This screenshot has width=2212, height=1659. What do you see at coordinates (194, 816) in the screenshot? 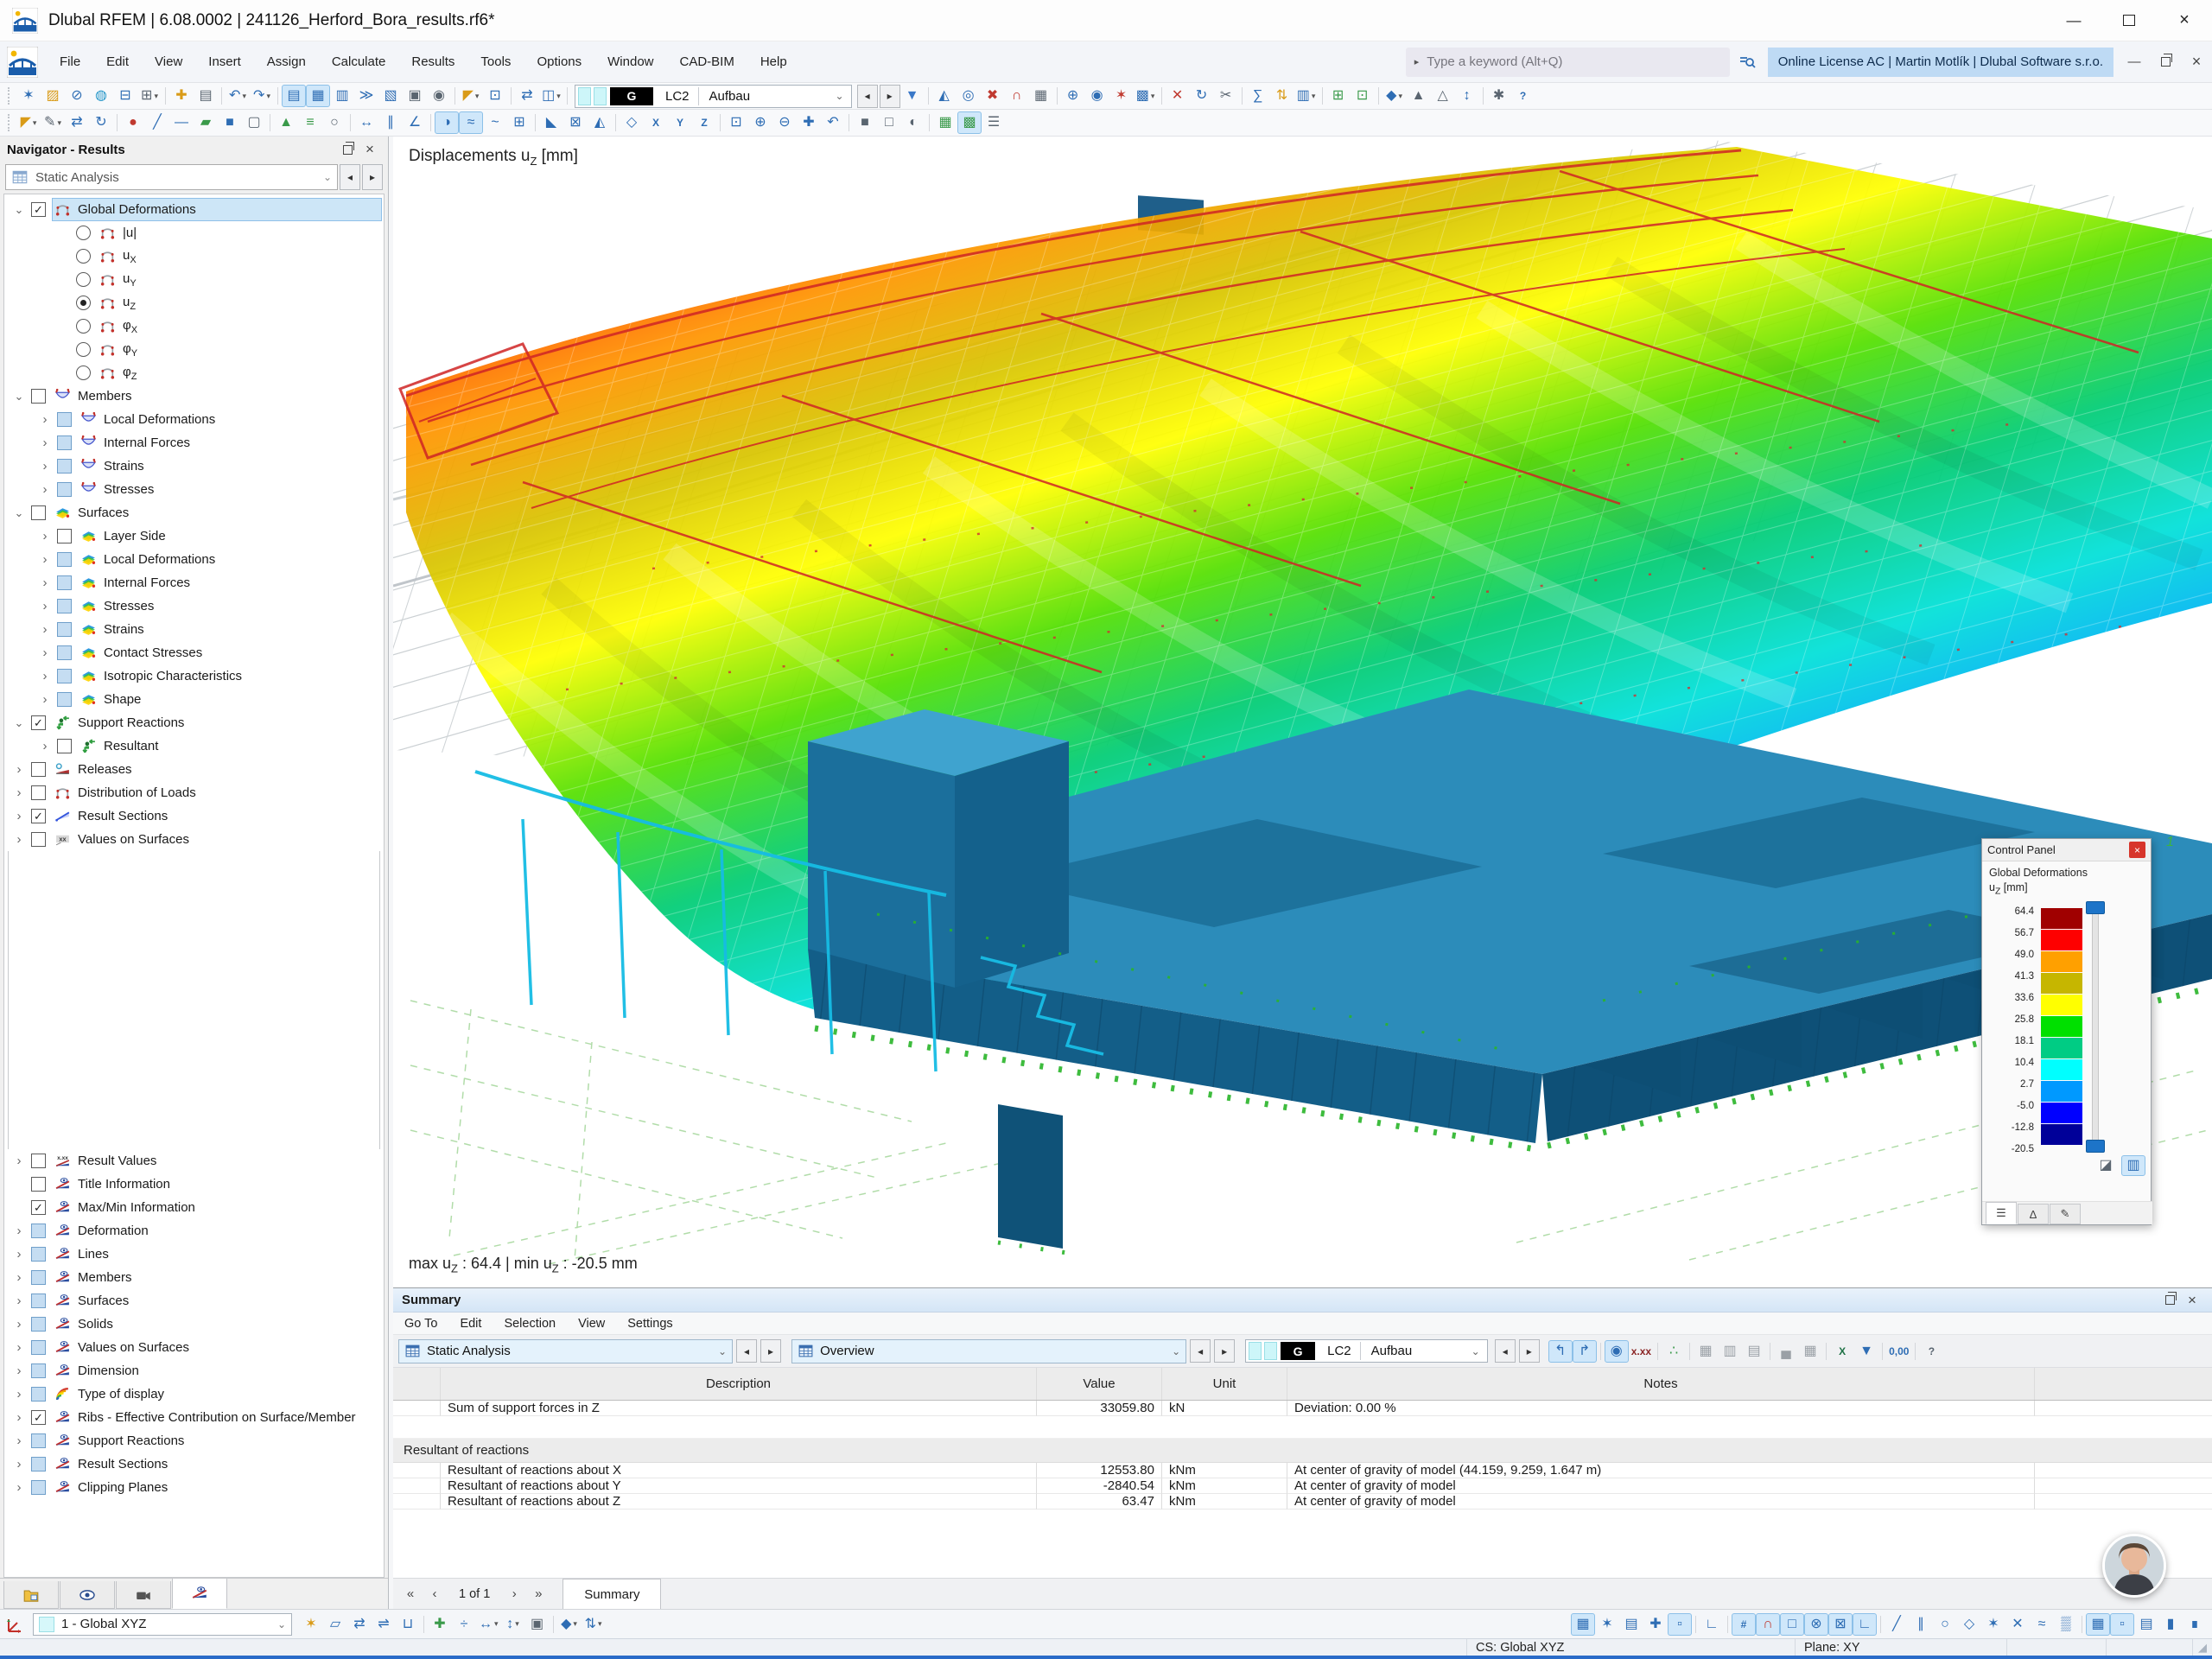
I see `tree-result-sections: Result Sections` at bounding box center [194, 816].